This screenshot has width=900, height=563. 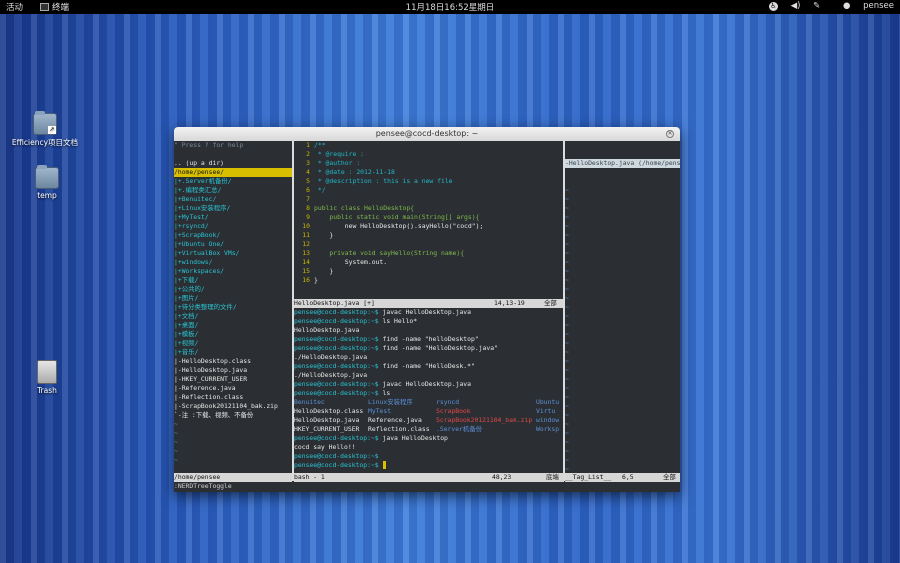 What do you see at coordinates (622, 329) in the screenshot?
I see `taglist-empty: ~~~~~~~~~~~~~~~~~~~~~~~~~~~~~~~~~~~` at bounding box center [622, 329].